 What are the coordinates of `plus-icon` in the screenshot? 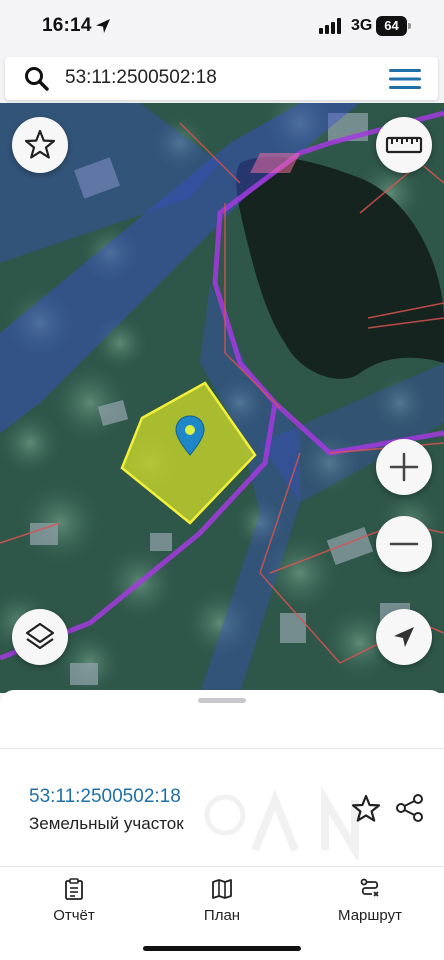 It's located at (404, 467).